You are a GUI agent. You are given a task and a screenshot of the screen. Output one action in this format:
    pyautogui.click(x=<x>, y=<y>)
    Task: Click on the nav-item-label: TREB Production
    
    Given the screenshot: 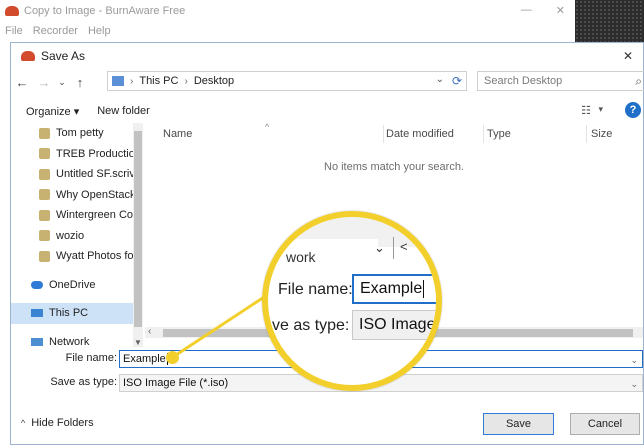 What is the action you would take?
    pyautogui.click(x=94, y=153)
    